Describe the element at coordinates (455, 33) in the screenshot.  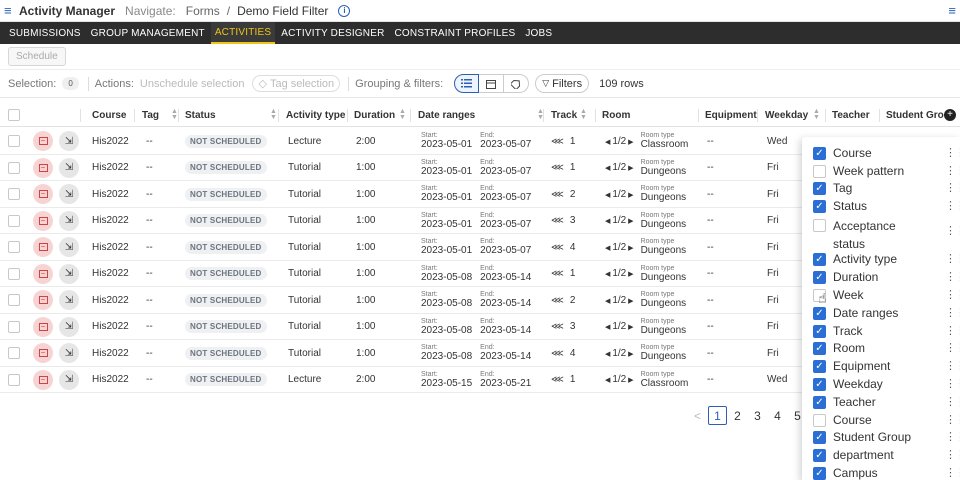
I see `tab-constraint-profiles: CONSTRAINT PROFILES` at that location.